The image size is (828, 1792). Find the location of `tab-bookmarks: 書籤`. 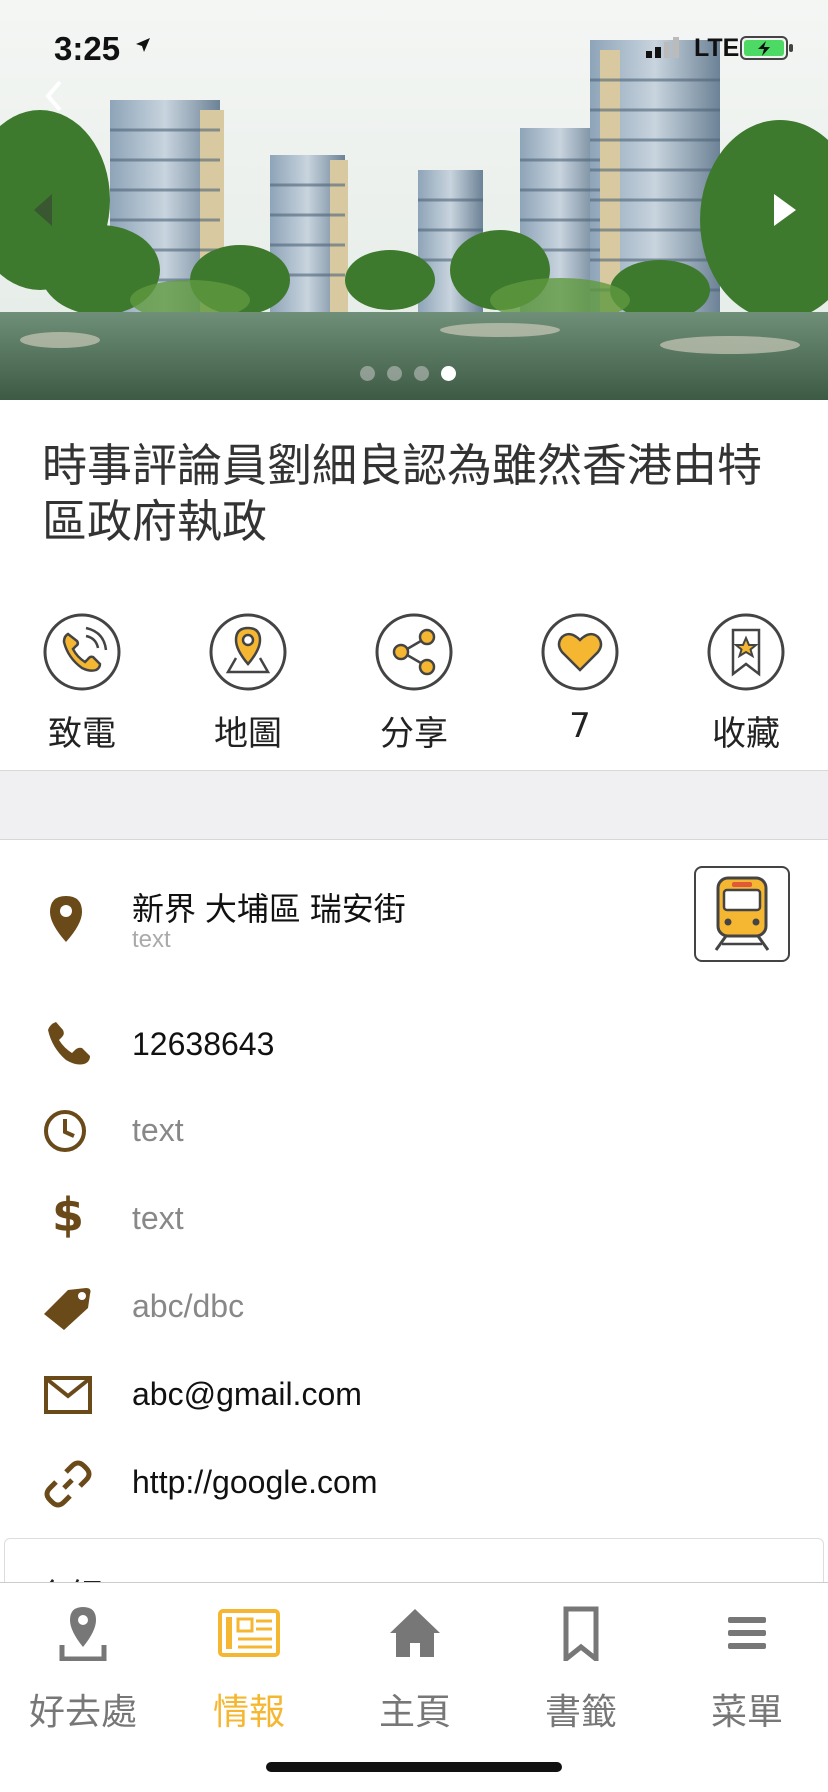

tab-bookmarks: 書籤 is located at coordinates (581, 1658).